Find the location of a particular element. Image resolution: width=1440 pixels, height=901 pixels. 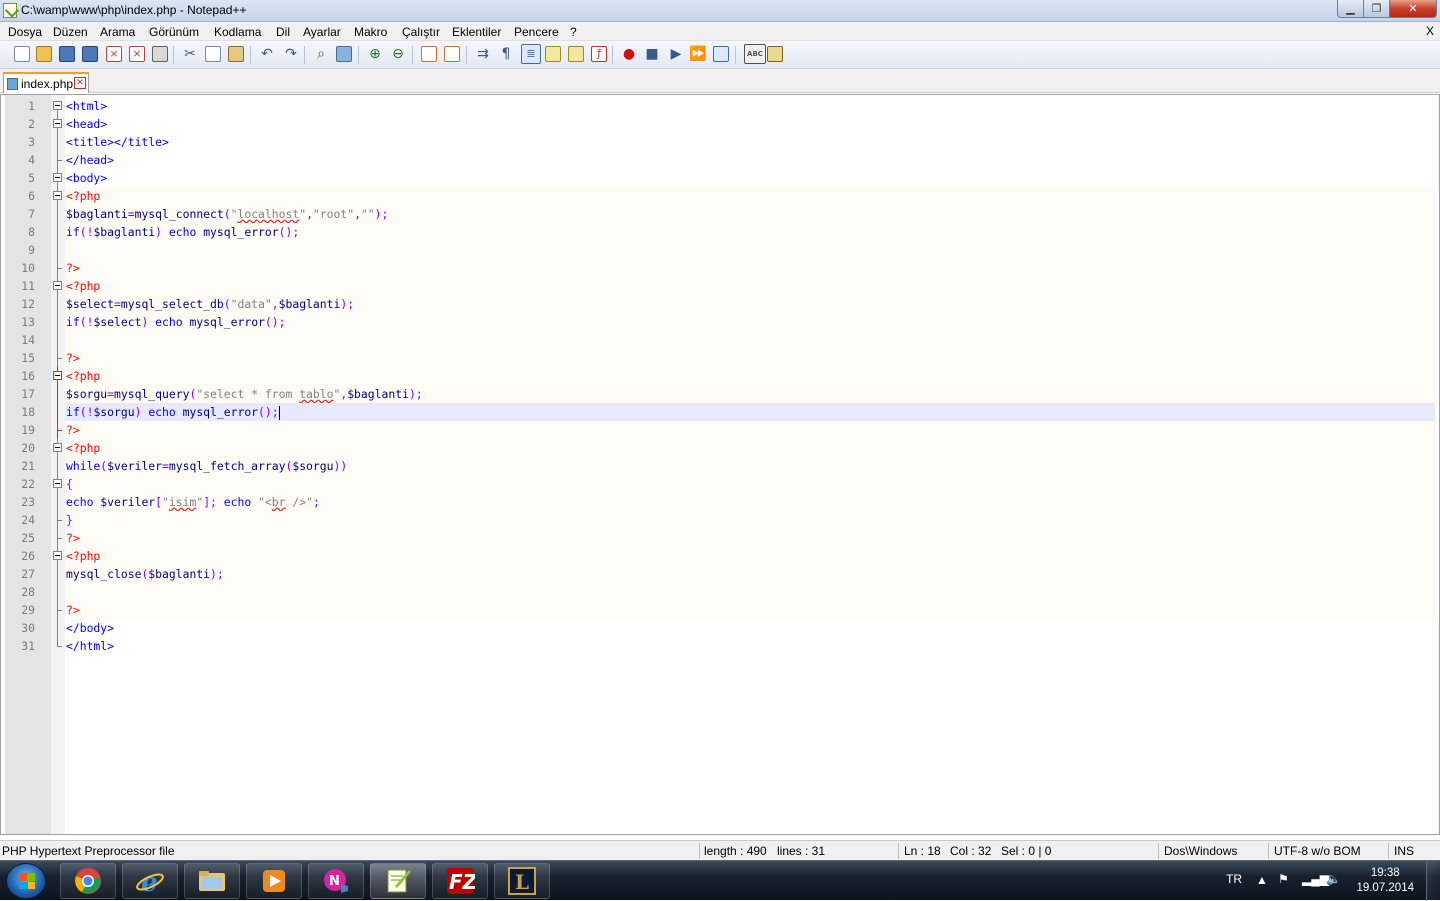

code-text: { is located at coordinates (750, 484).